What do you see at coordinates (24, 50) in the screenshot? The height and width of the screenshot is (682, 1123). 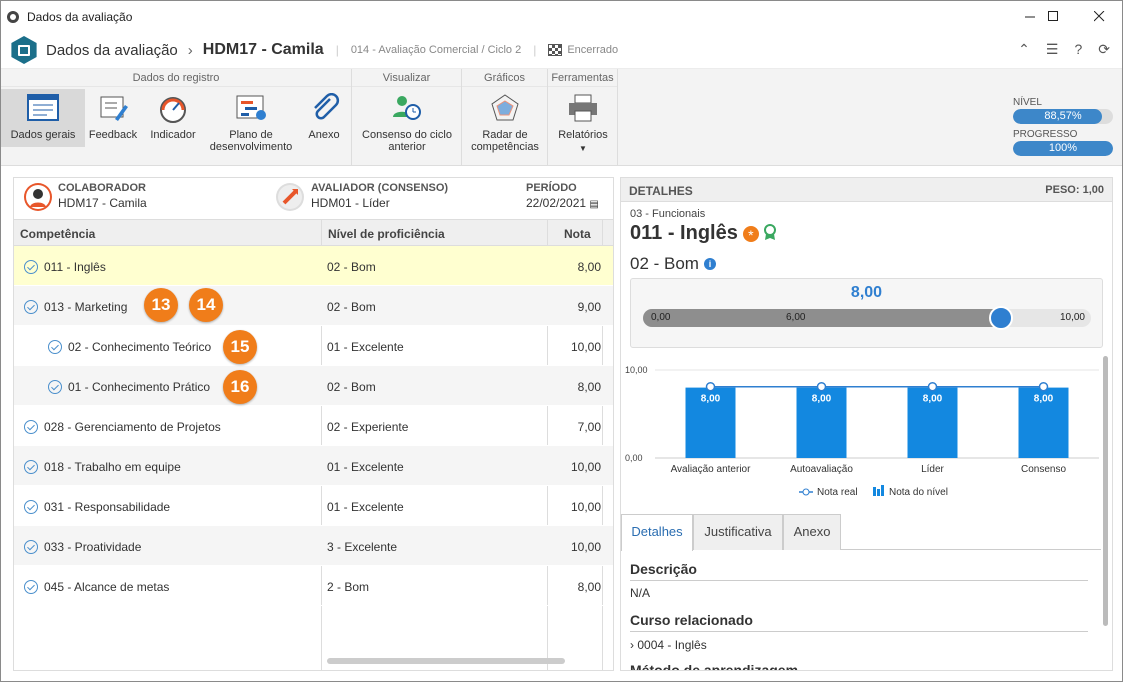 I see `app-logo-icon` at bounding box center [24, 50].